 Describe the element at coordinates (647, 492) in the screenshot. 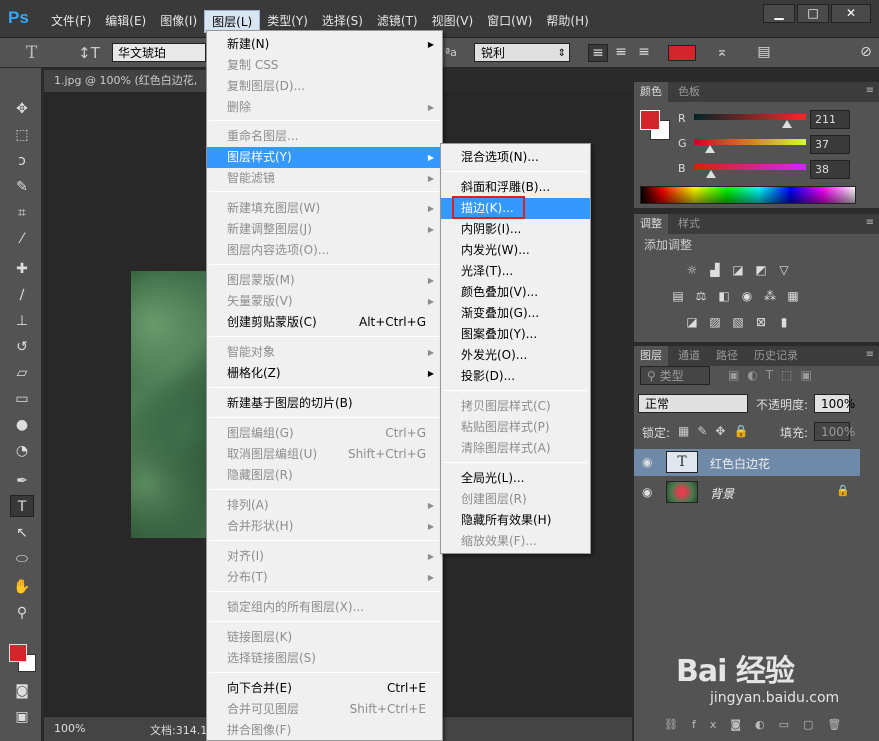

I see `eye-icon: ◉` at that location.